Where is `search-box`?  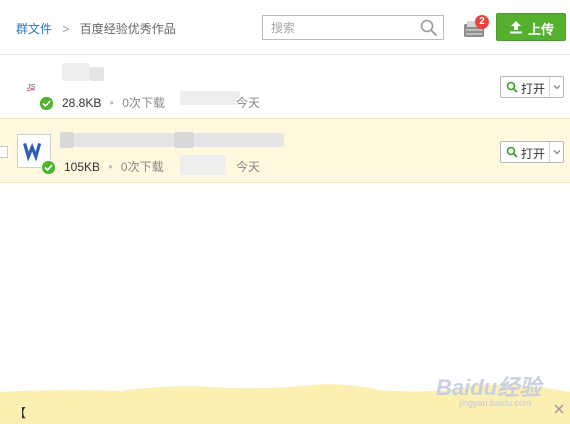 search-box is located at coordinates (353, 27).